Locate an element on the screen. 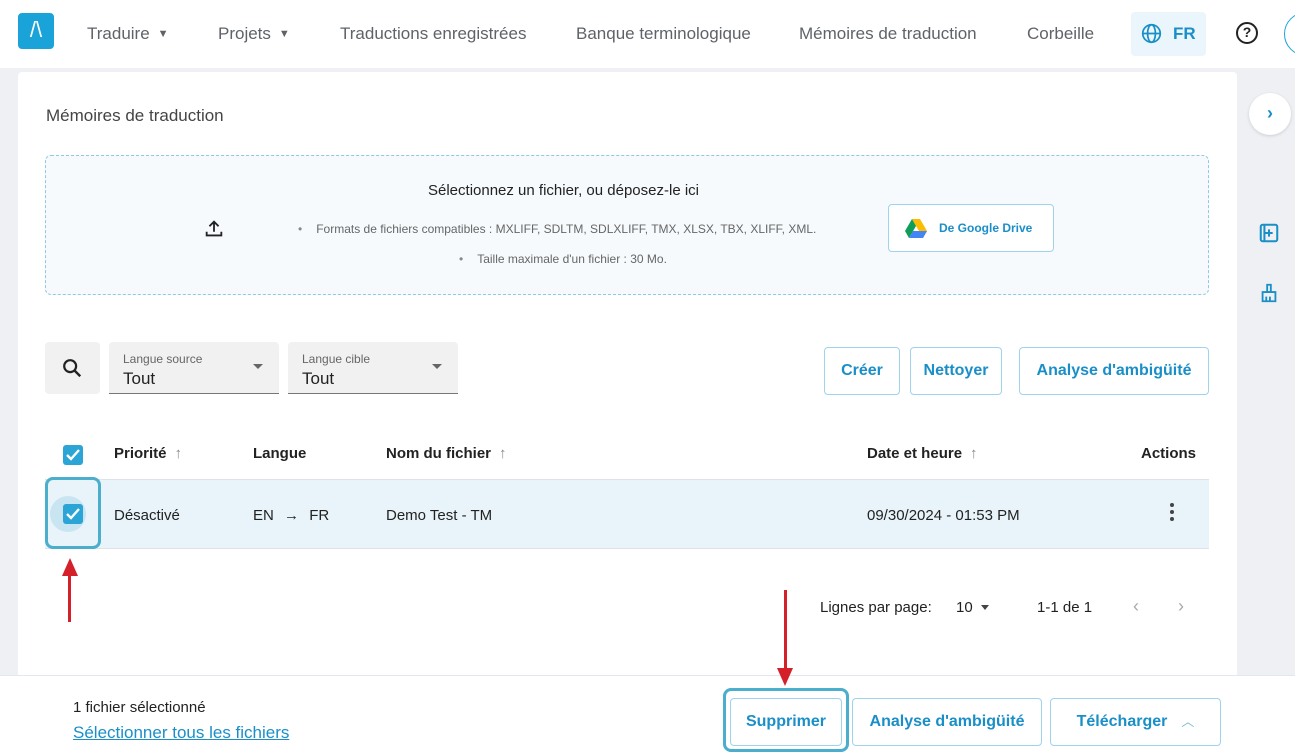 This screenshot has height=756, width=1295. google-drive-button: De Google Drive is located at coordinates (971, 228).